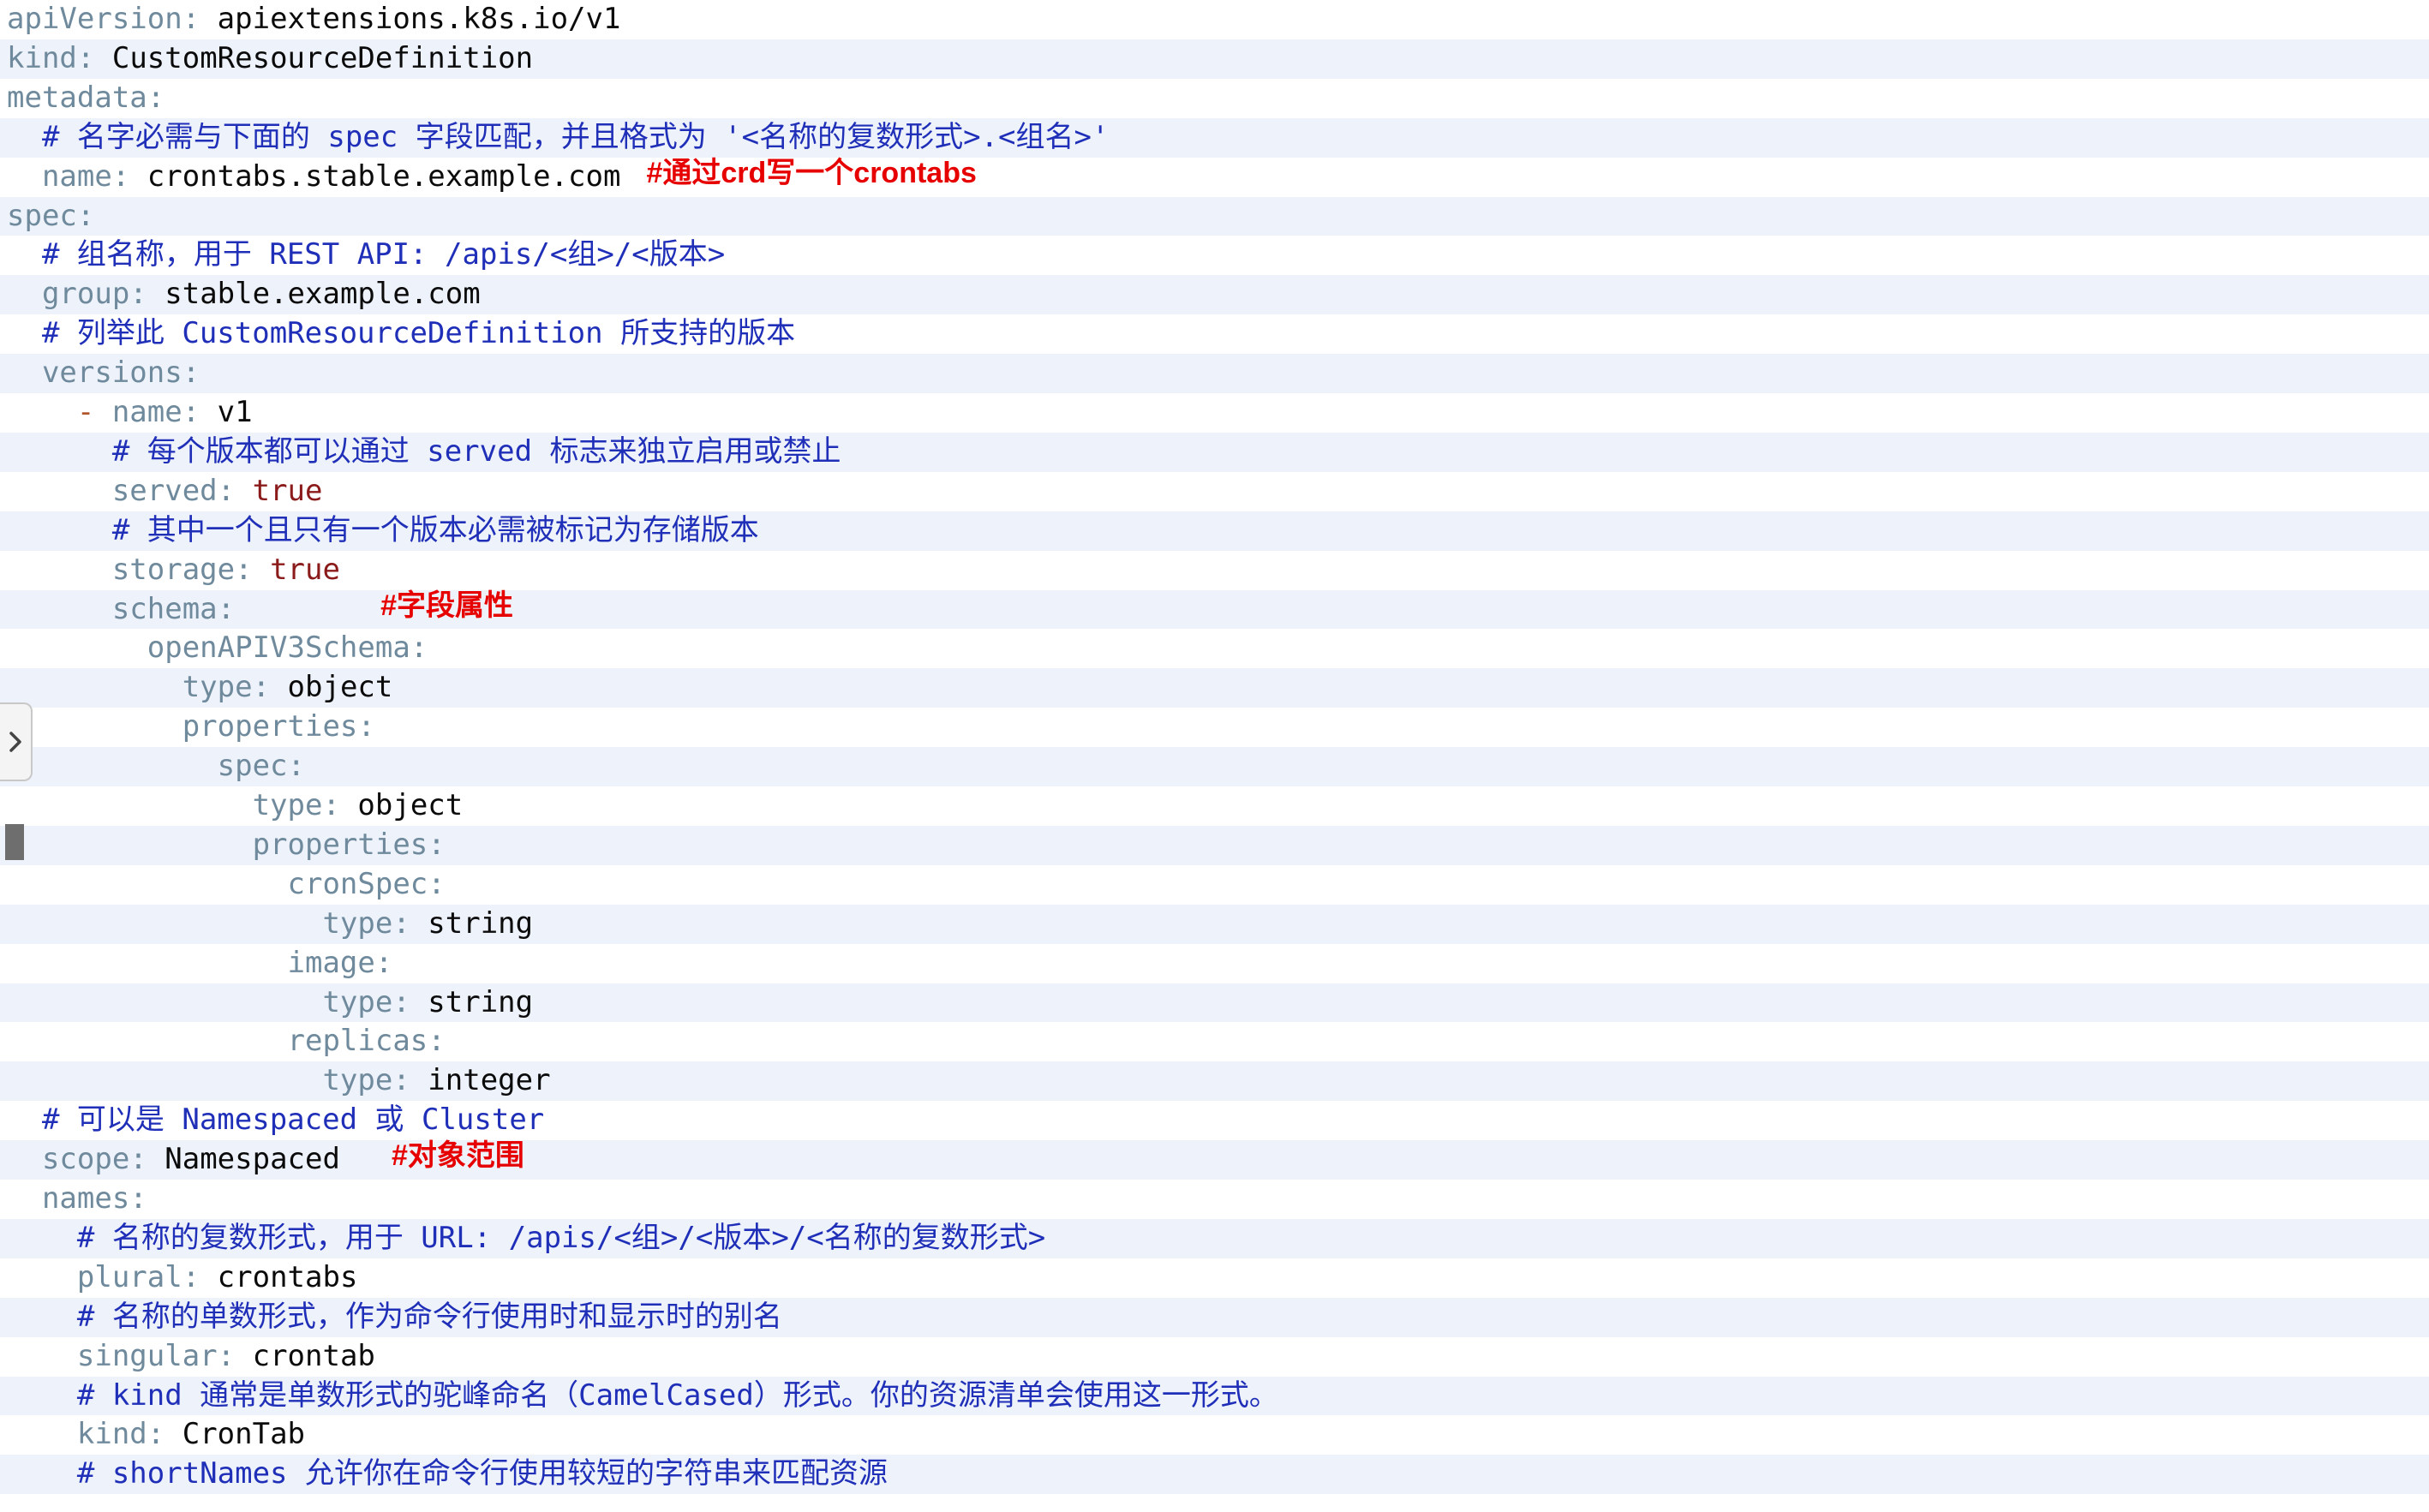 Image resolution: width=2429 pixels, height=1512 pixels. What do you see at coordinates (1214, 178) in the screenshot?
I see `code-line: name: crontabs.stable.example.com` at bounding box center [1214, 178].